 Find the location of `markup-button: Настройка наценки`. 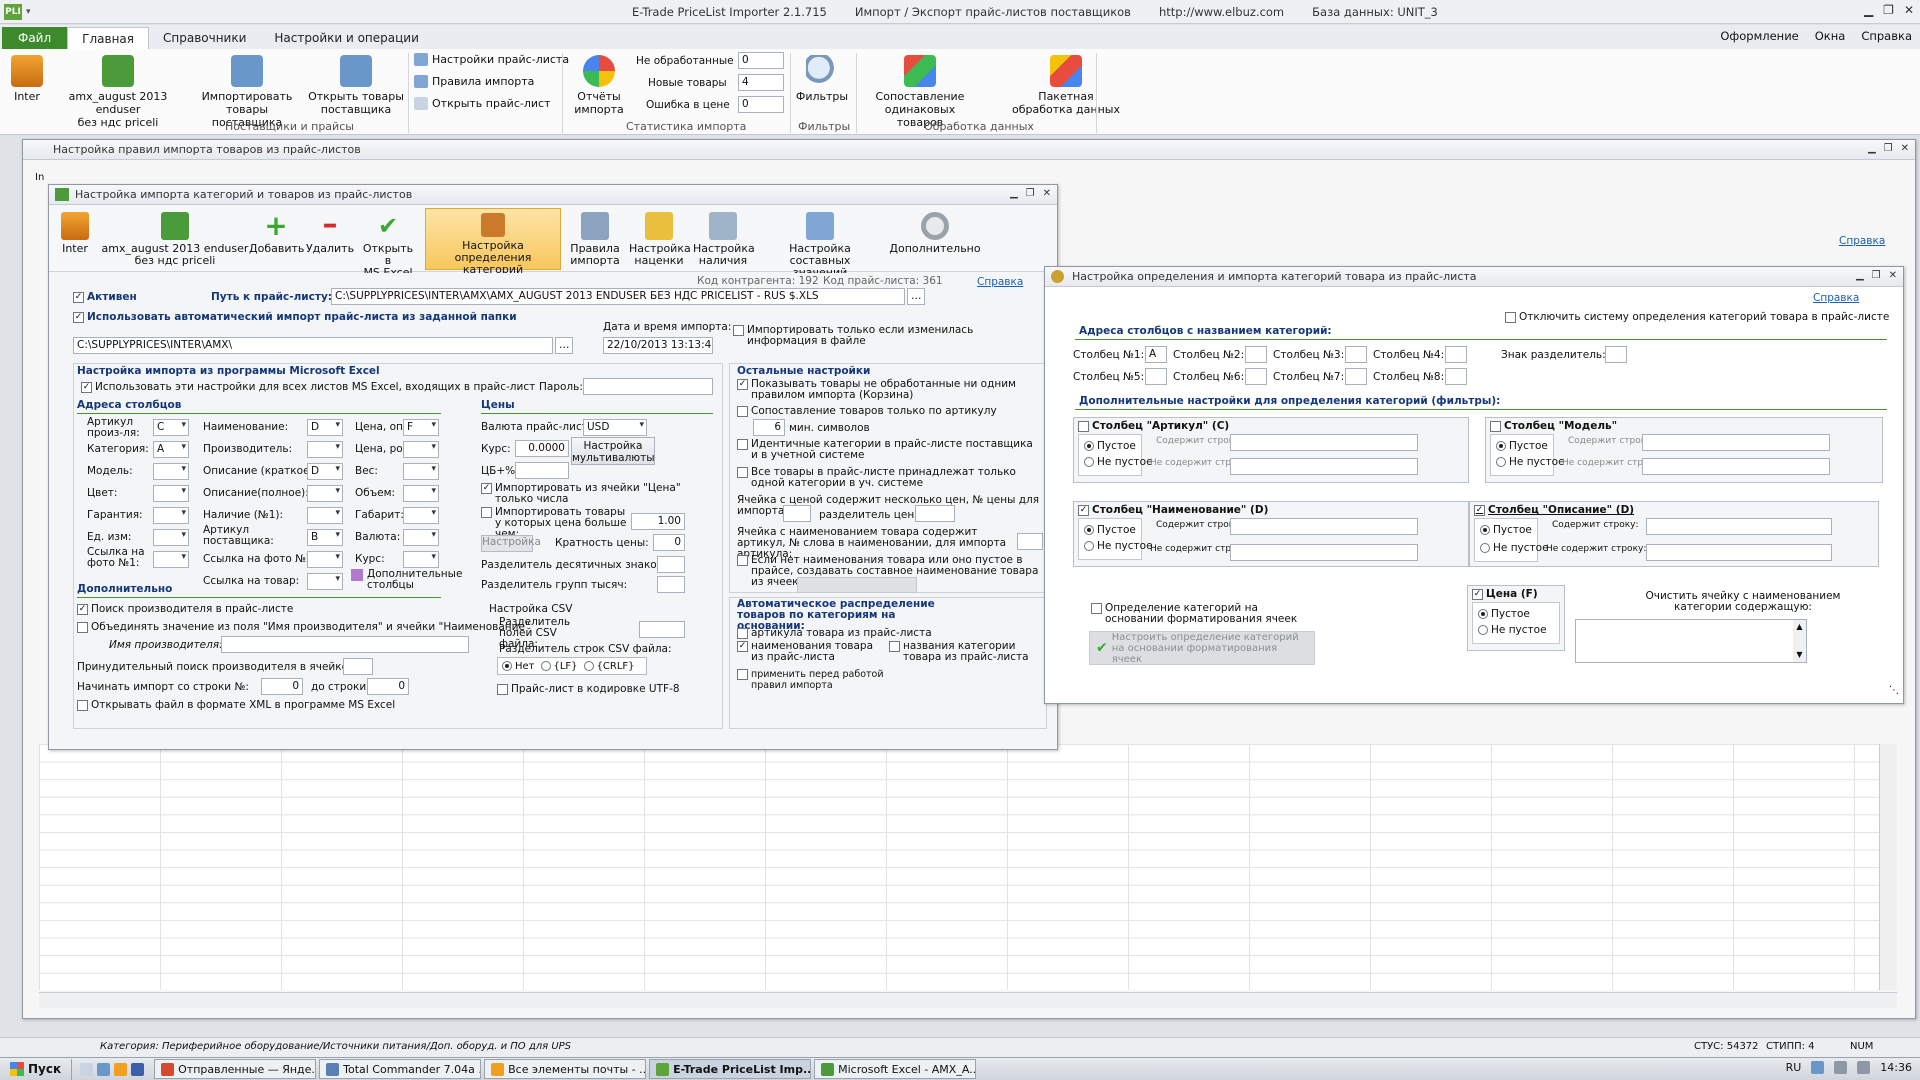

markup-button: Настройка наценки is located at coordinates (660, 239).